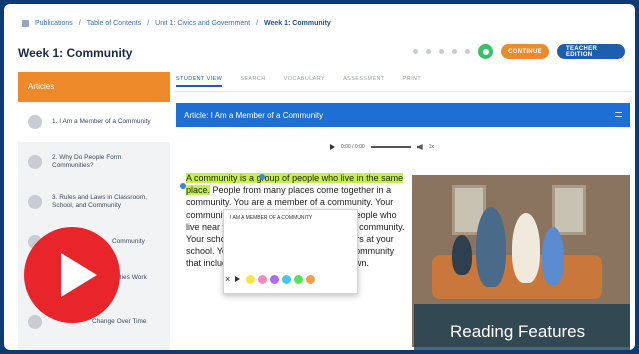 This screenshot has height=354, width=639. Describe the element at coordinates (271, 218) in the screenshot. I see `popup-title: I AM A MEMBER OF A COMMUNITY` at that location.